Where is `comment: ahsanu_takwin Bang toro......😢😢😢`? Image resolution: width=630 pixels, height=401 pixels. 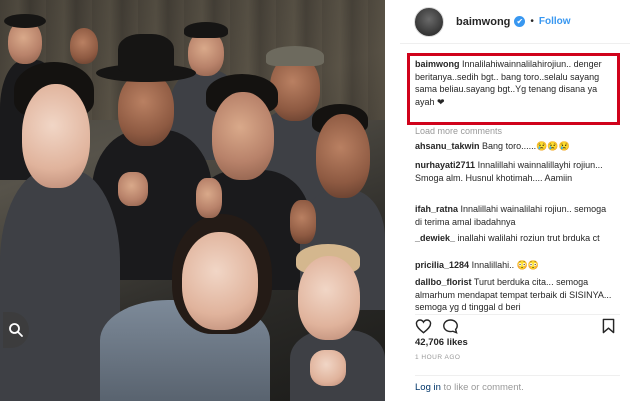
comment: ahsanu_takwin Bang toro......😢😢😢 is located at coordinates (515, 146).